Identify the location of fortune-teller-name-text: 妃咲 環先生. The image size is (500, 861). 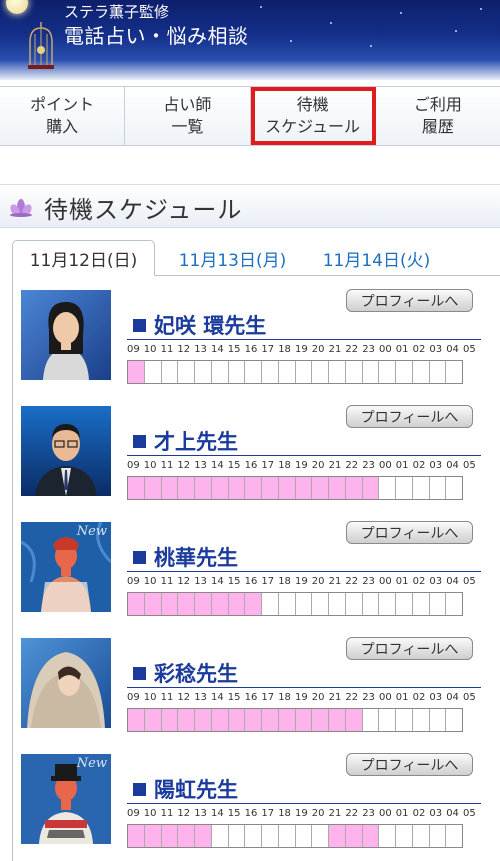
(210, 326).